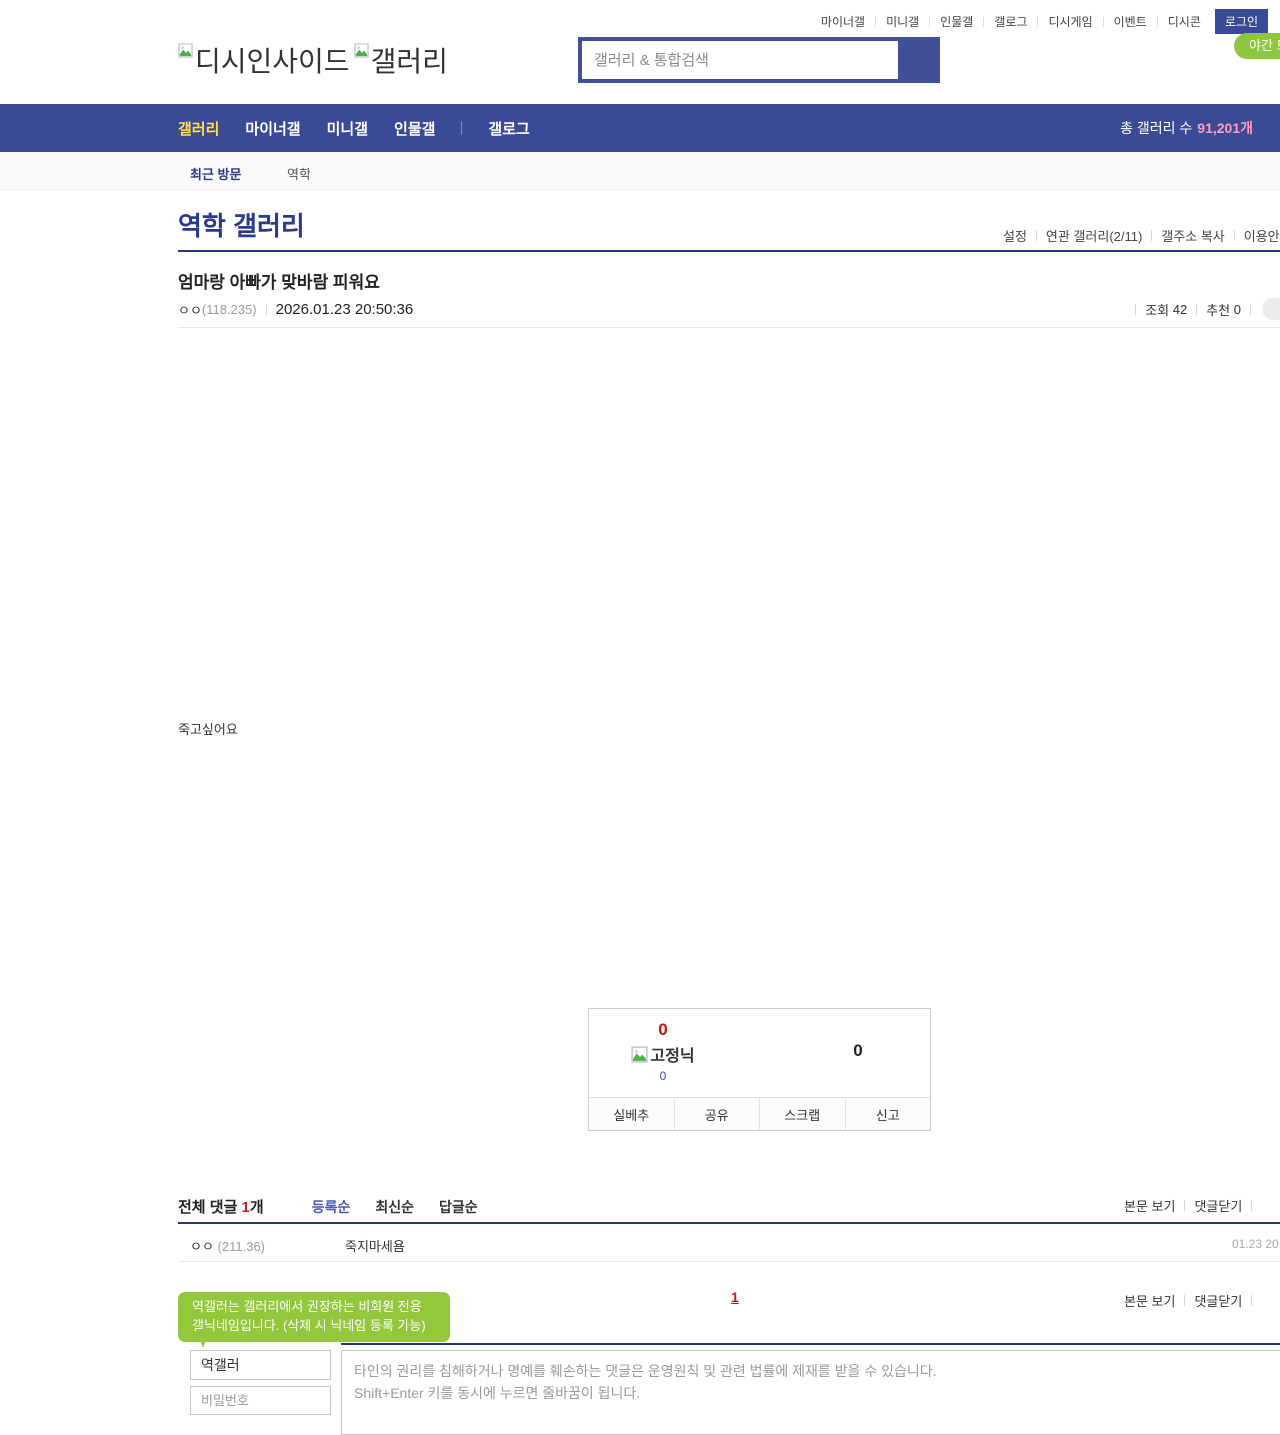  Describe the element at coordinates (956, 21) in the screenshot. I see `top-link-person-gallery: 인물갤` at that location.